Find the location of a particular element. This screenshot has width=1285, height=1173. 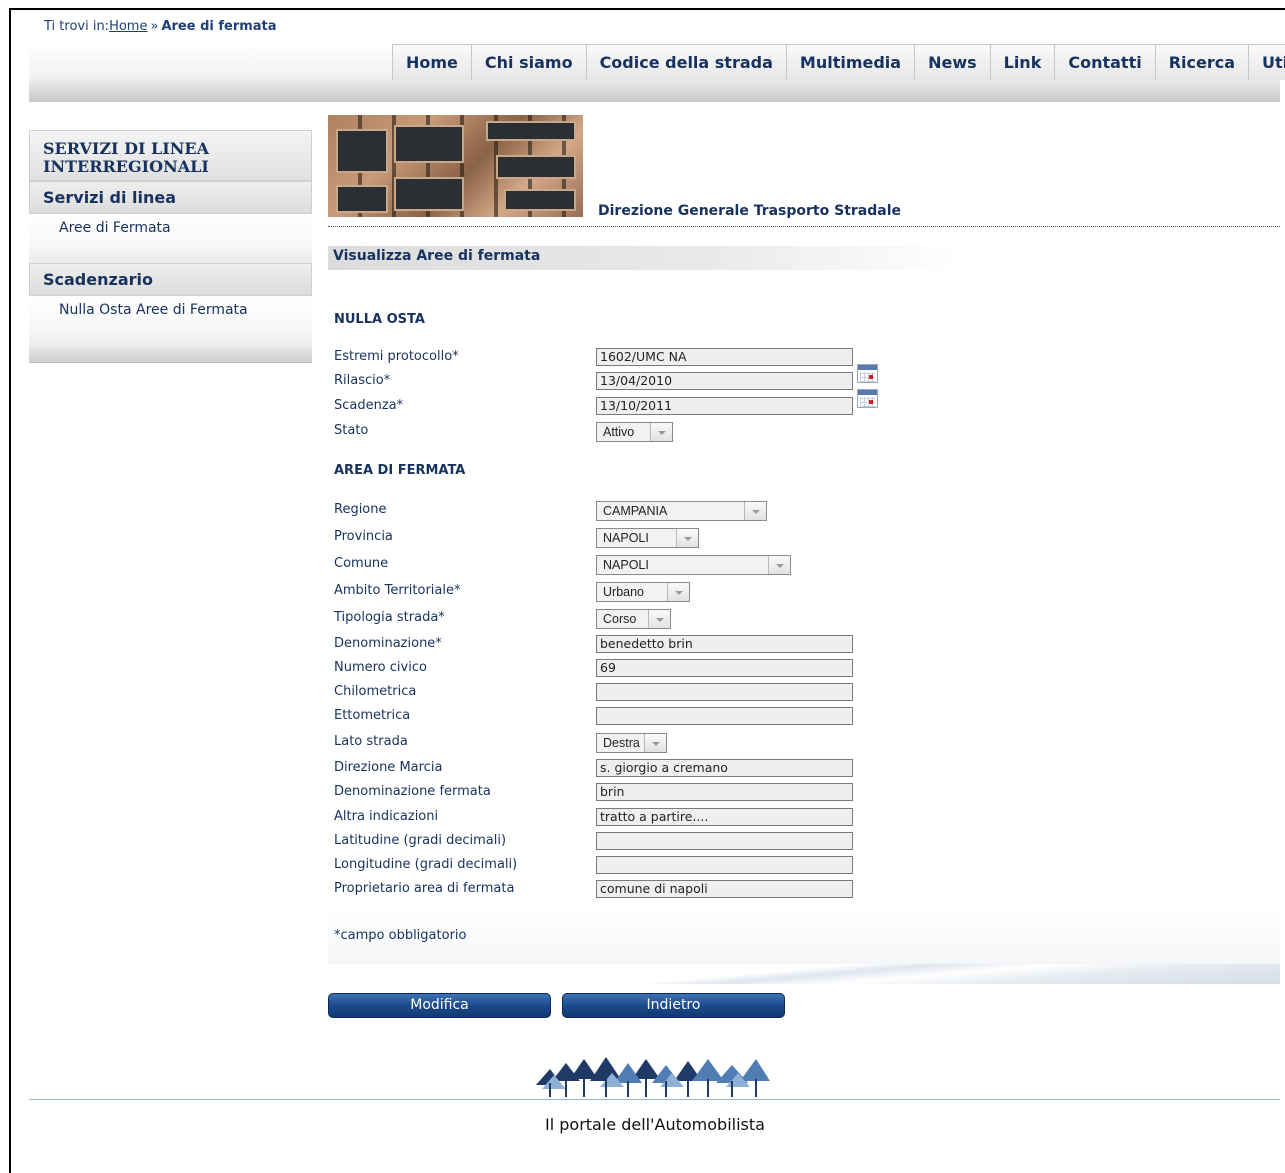

footer-text: Il portale dell'Automobilista is located at coordinates (655, 1124).